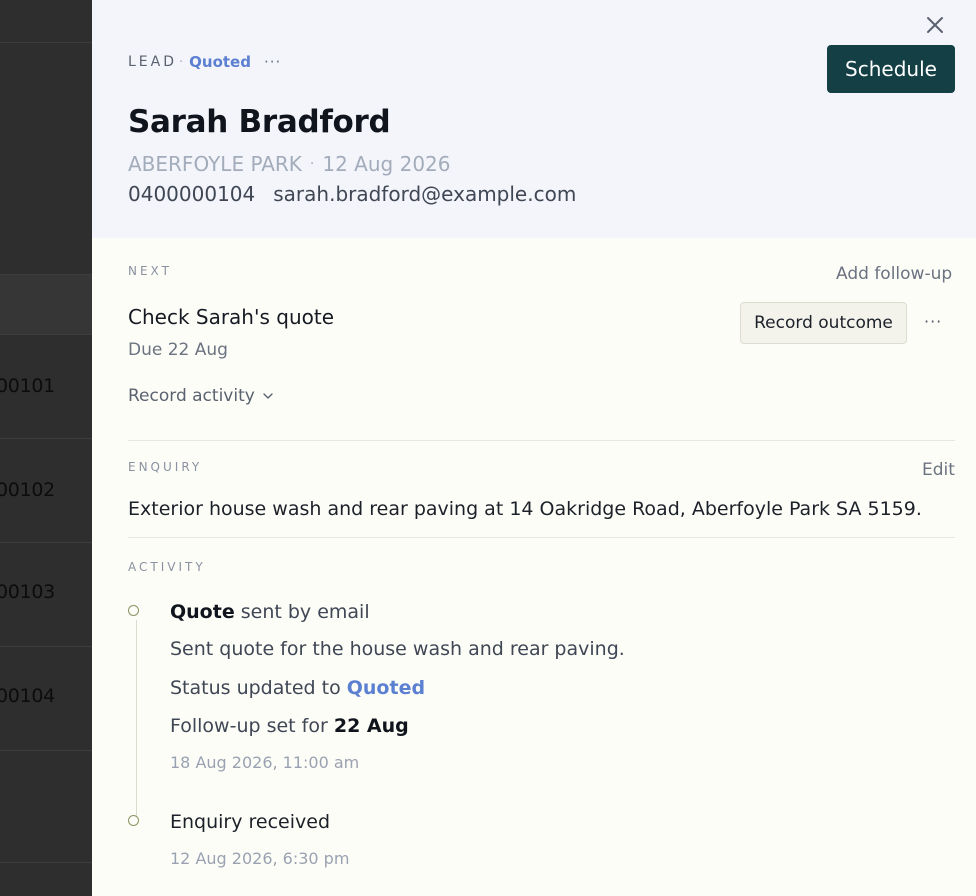 The width and height of the screenshot is (976, 896). Describe the element at coordinates (27, 386) in the screenshot. I see `background-row-number: 00101` at that location.